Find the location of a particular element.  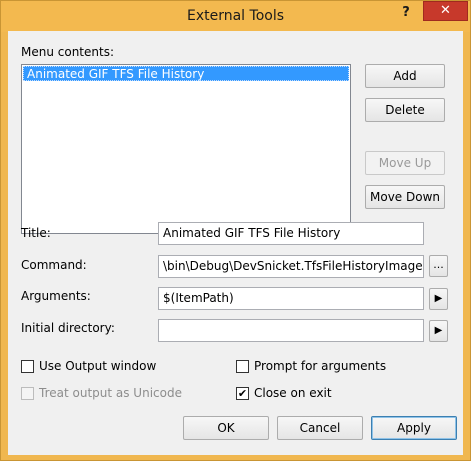

initial-directory-label: Initial directory: is located at coordinates (68, 328).